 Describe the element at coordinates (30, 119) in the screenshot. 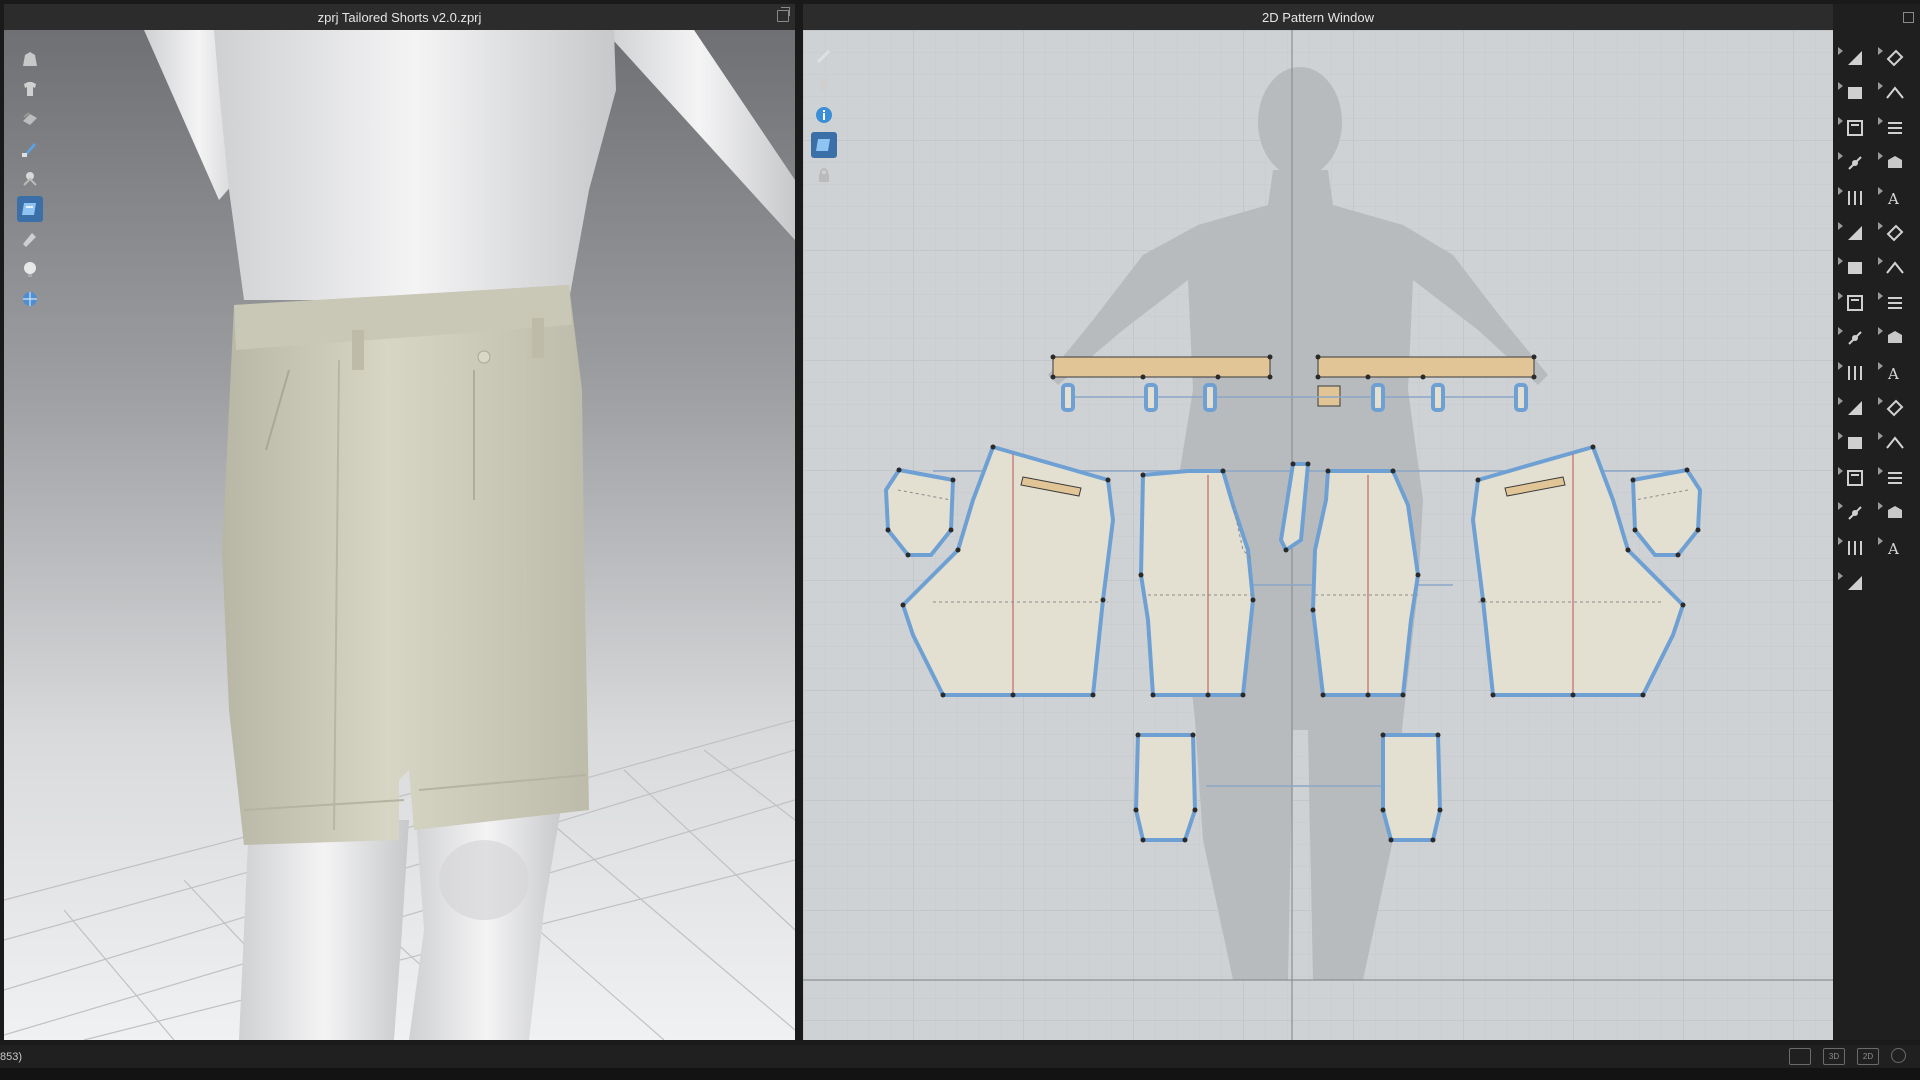

I see `fabric-icon` at that location.